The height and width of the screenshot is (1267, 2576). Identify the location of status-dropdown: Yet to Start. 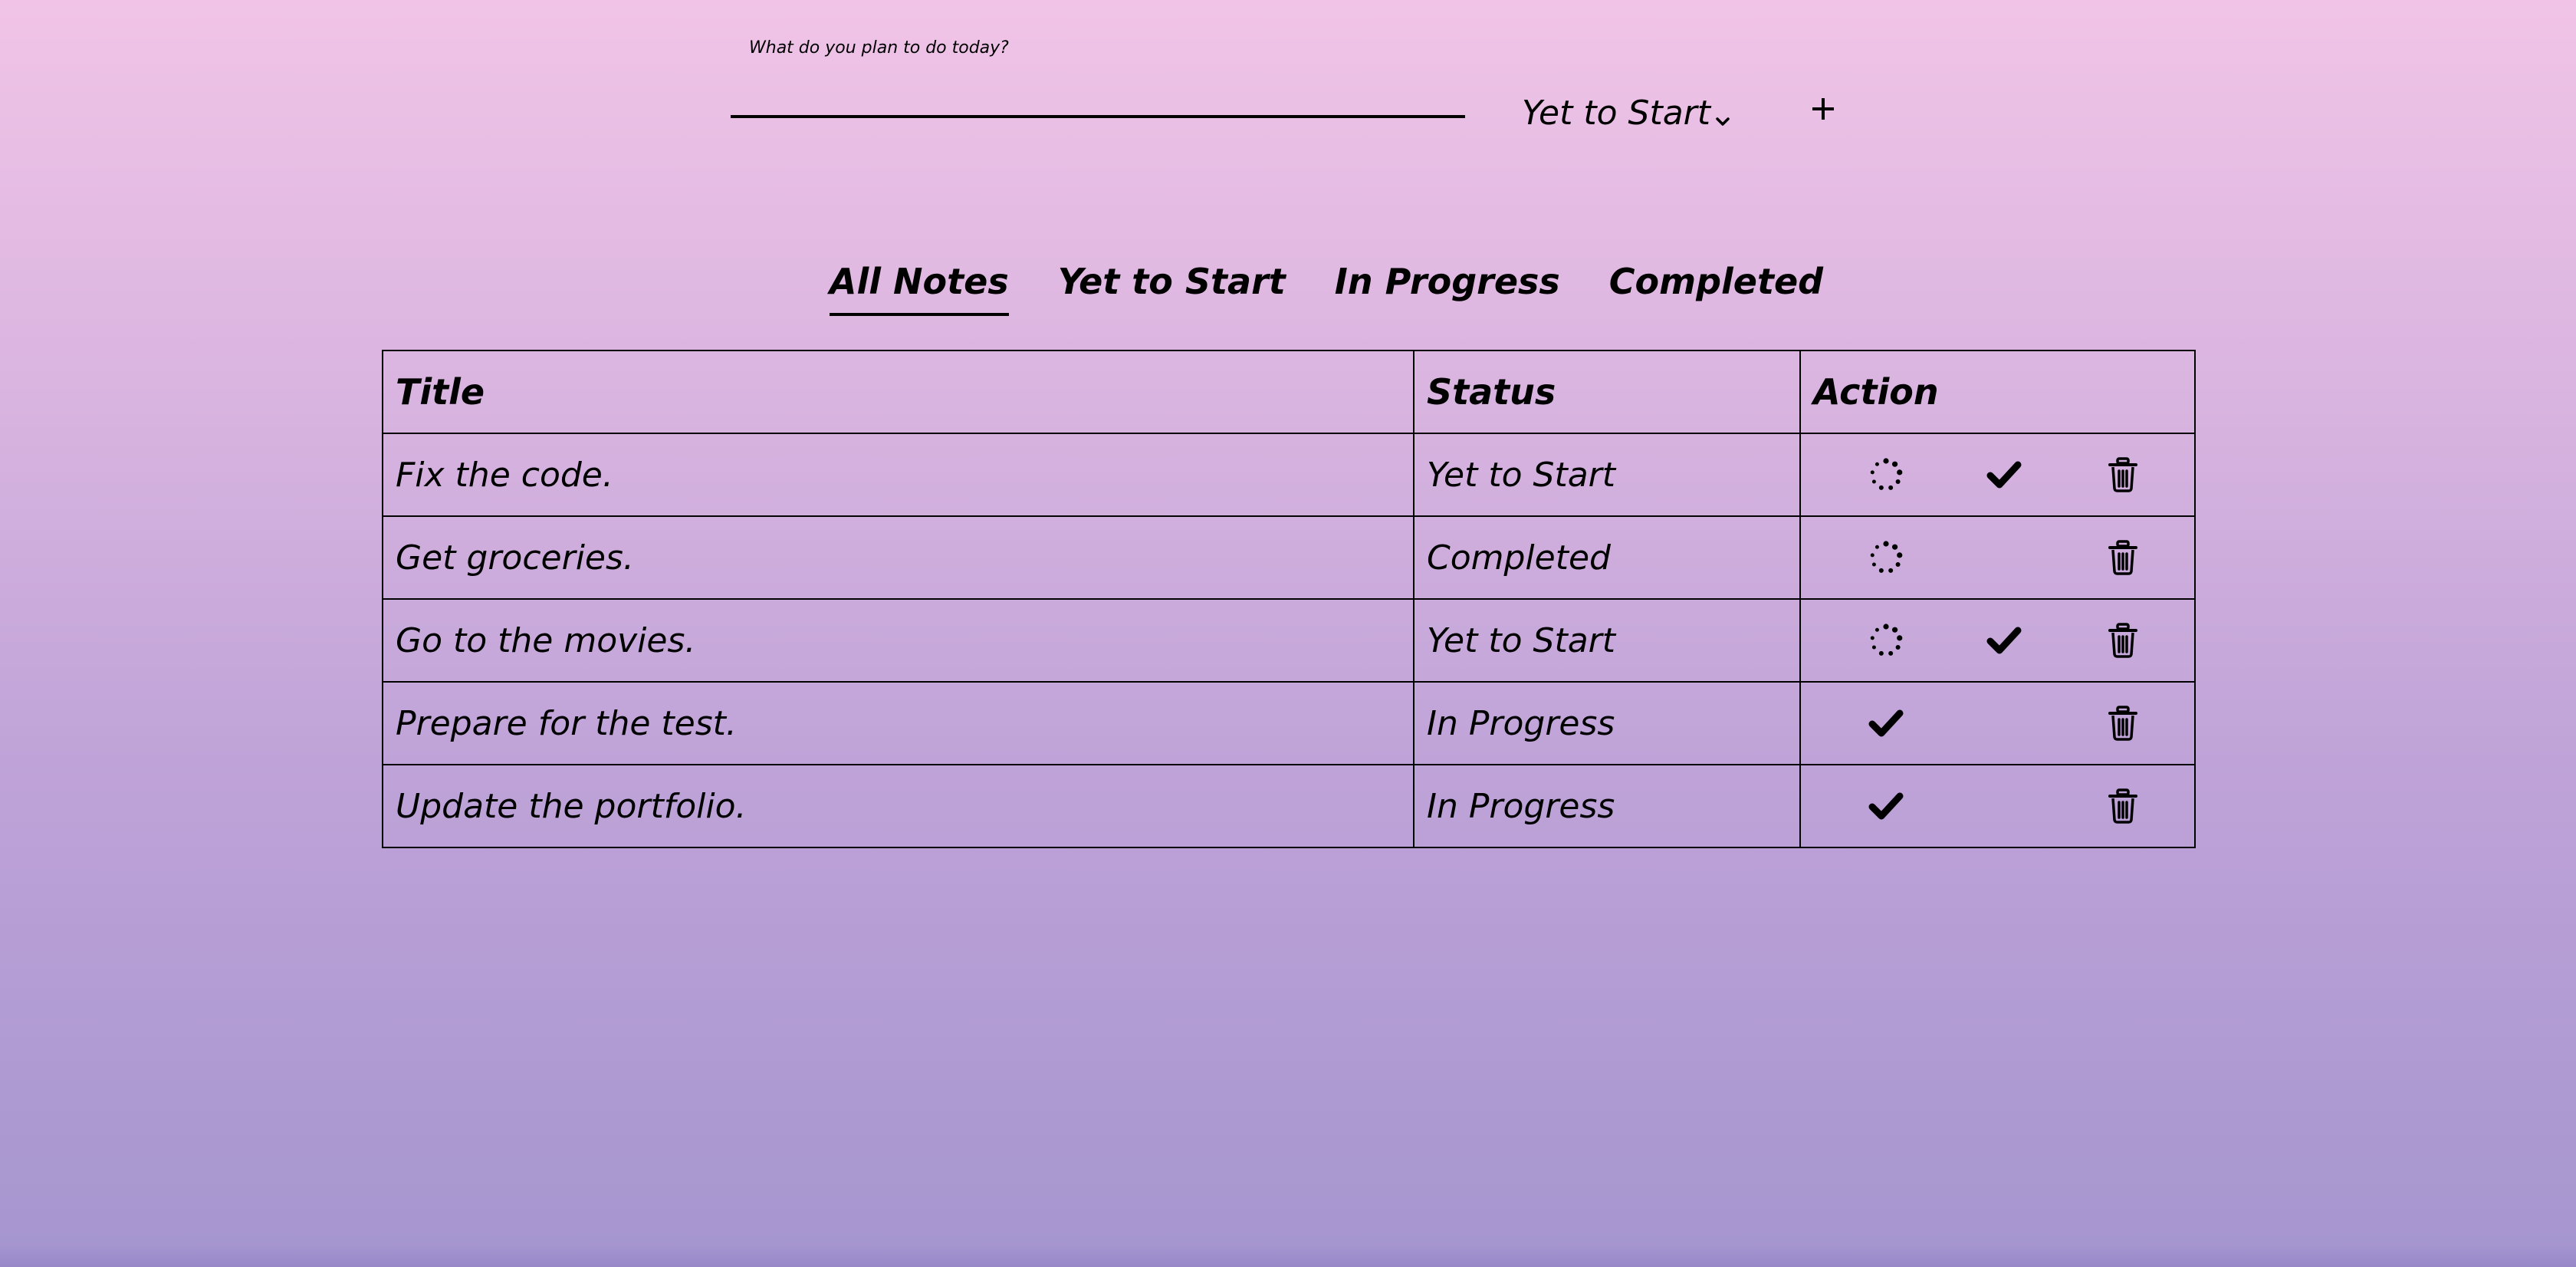
(1626, 113).